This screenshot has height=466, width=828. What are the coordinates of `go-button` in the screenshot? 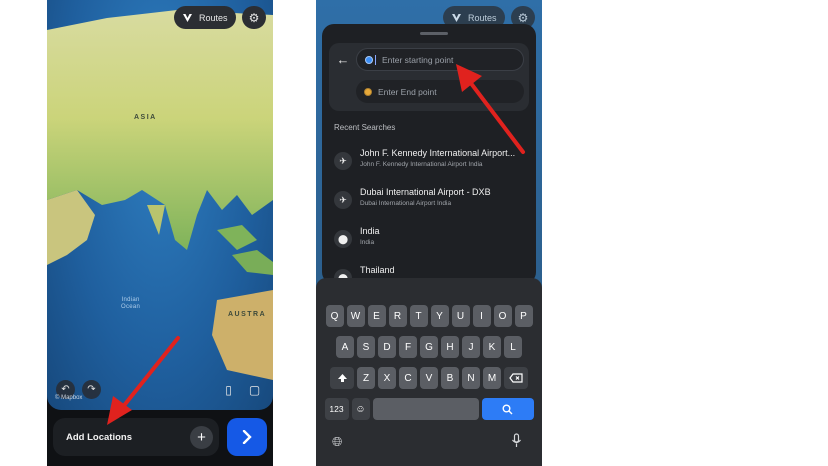 It's located at (247, 437).